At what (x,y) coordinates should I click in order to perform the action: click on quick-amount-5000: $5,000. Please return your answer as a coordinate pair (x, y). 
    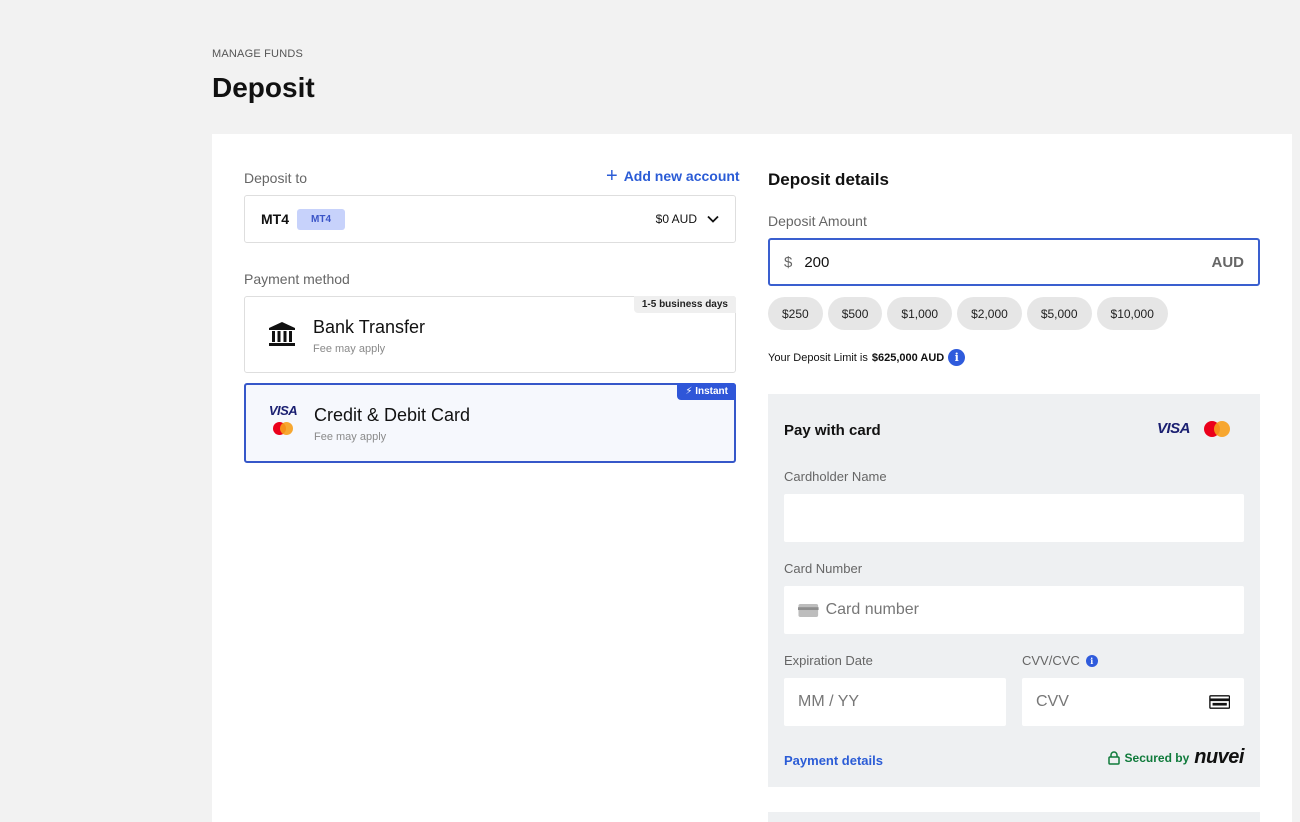
    Looking at the image, I should click on (1059, 313).